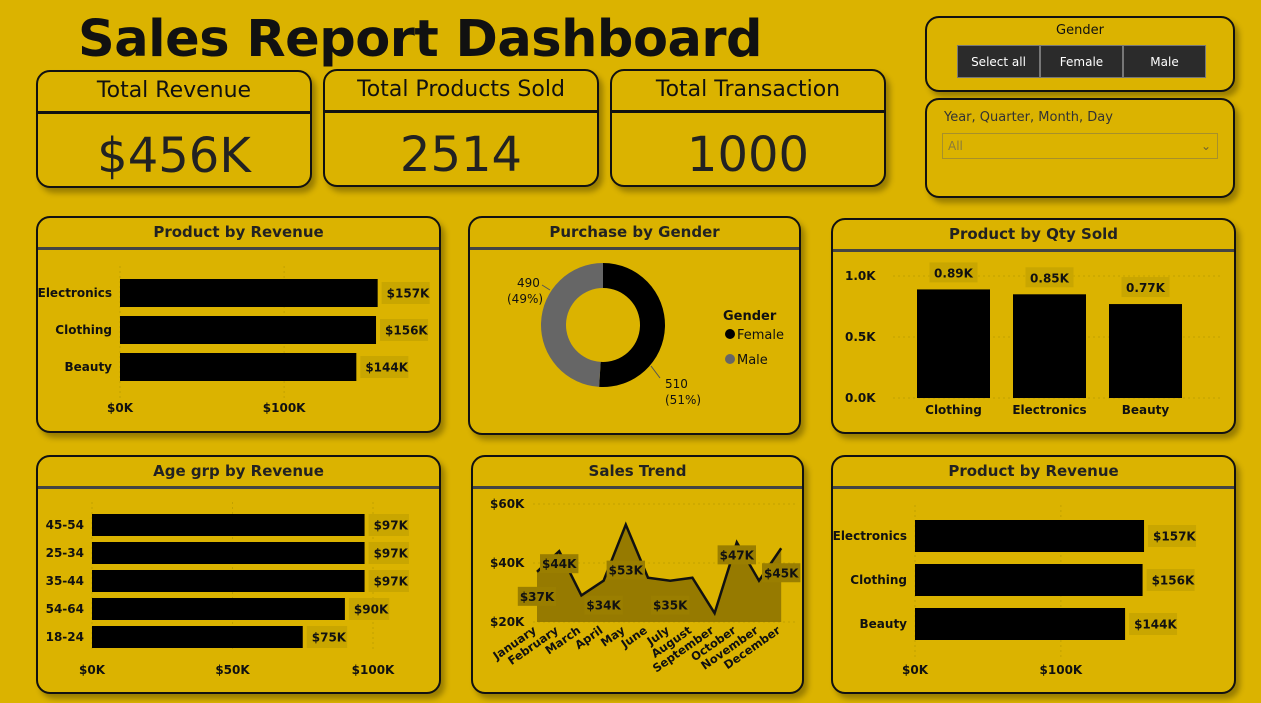  Describe the element at coordinates (65, 525) in the screenshot. I see `category-label: 45-54` at that location.